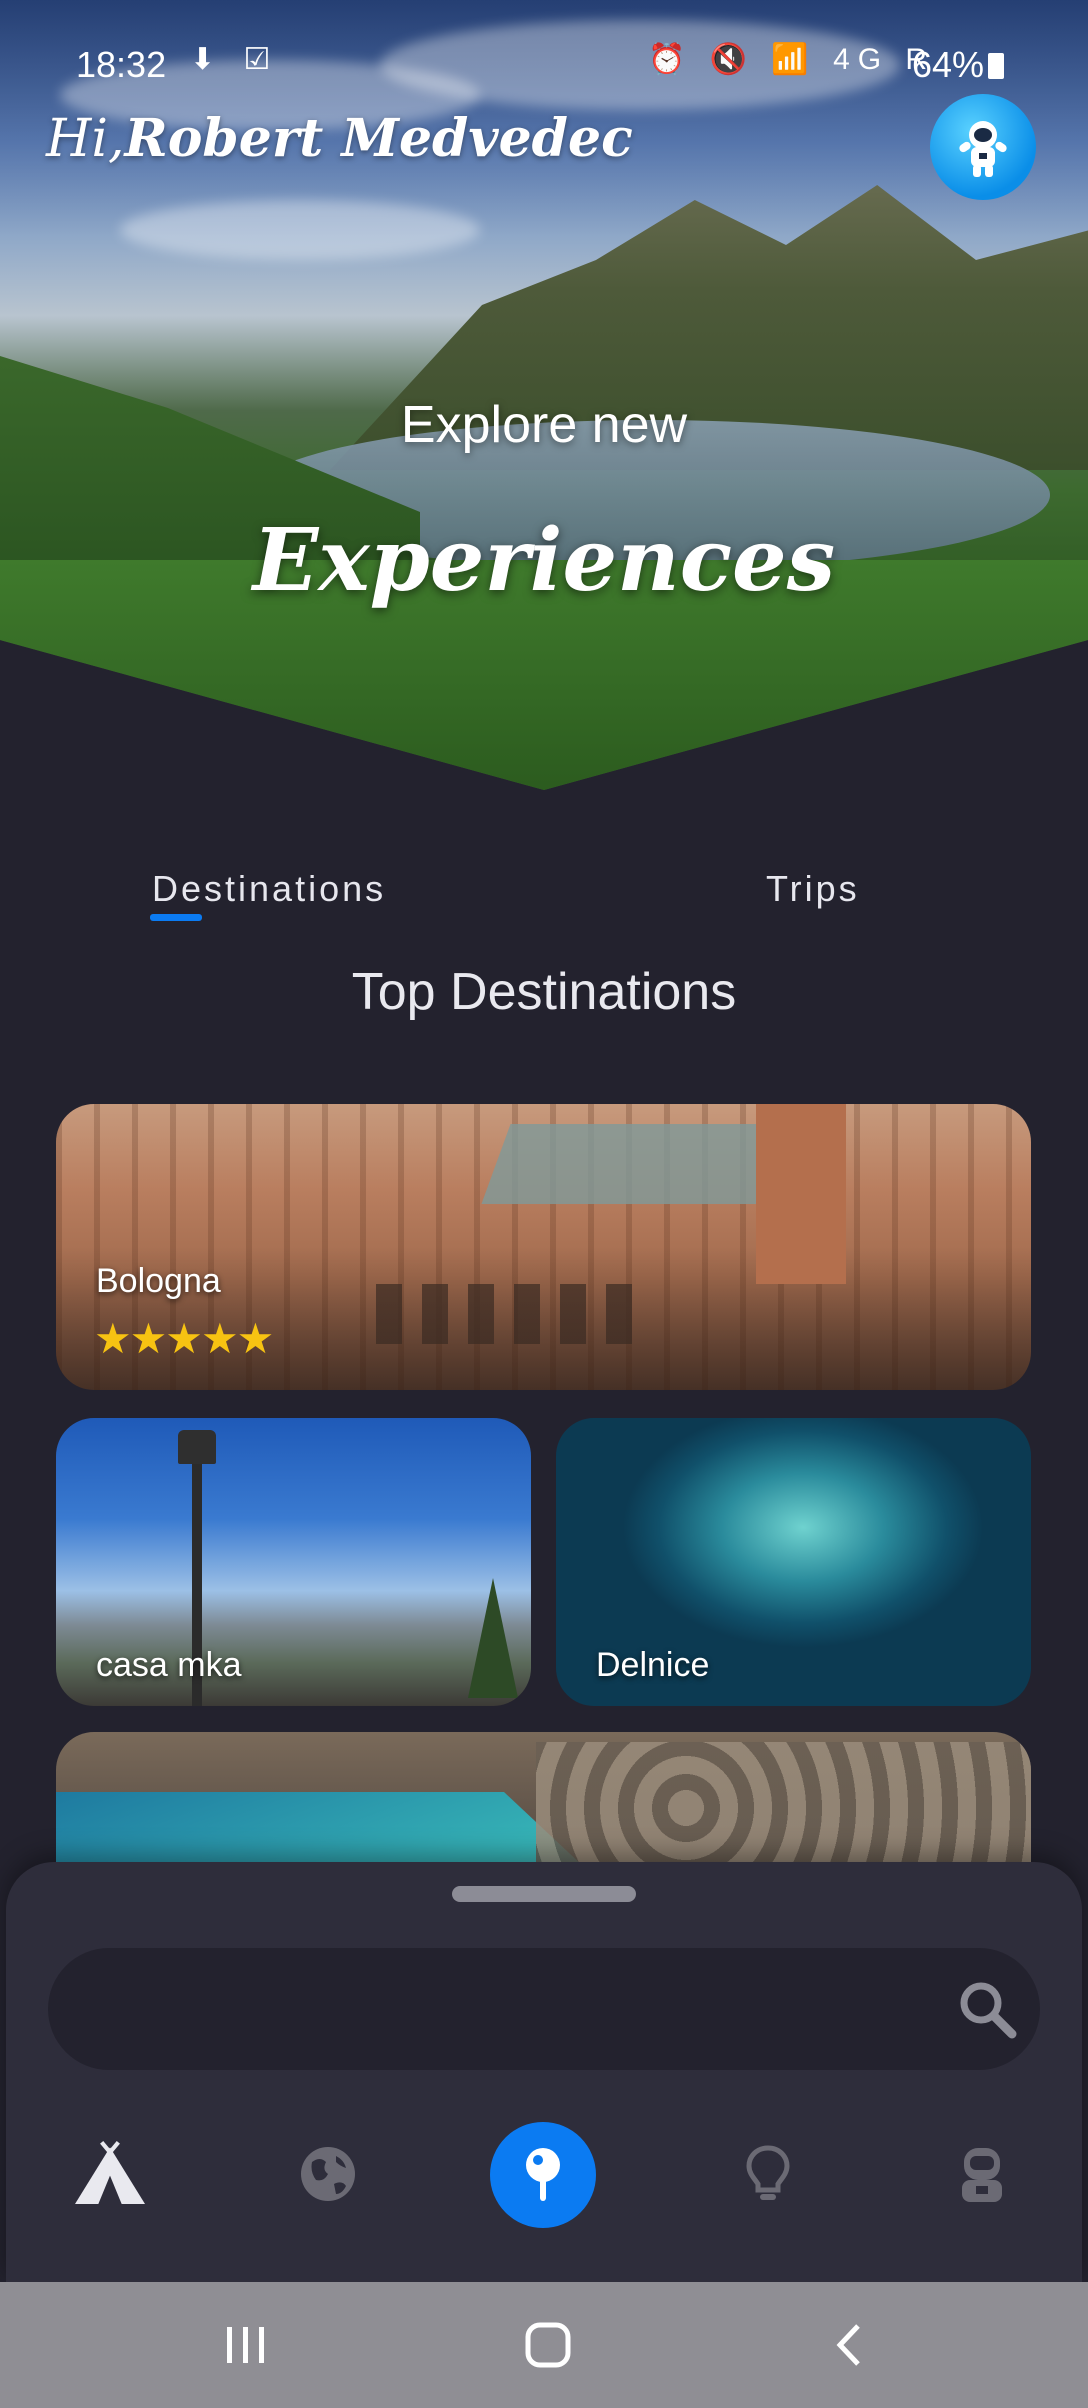  What do you see at coordinates (653, 1665) in the screenshot?
I see `destination-name: Delnice` at bounding box center [653, 1665].